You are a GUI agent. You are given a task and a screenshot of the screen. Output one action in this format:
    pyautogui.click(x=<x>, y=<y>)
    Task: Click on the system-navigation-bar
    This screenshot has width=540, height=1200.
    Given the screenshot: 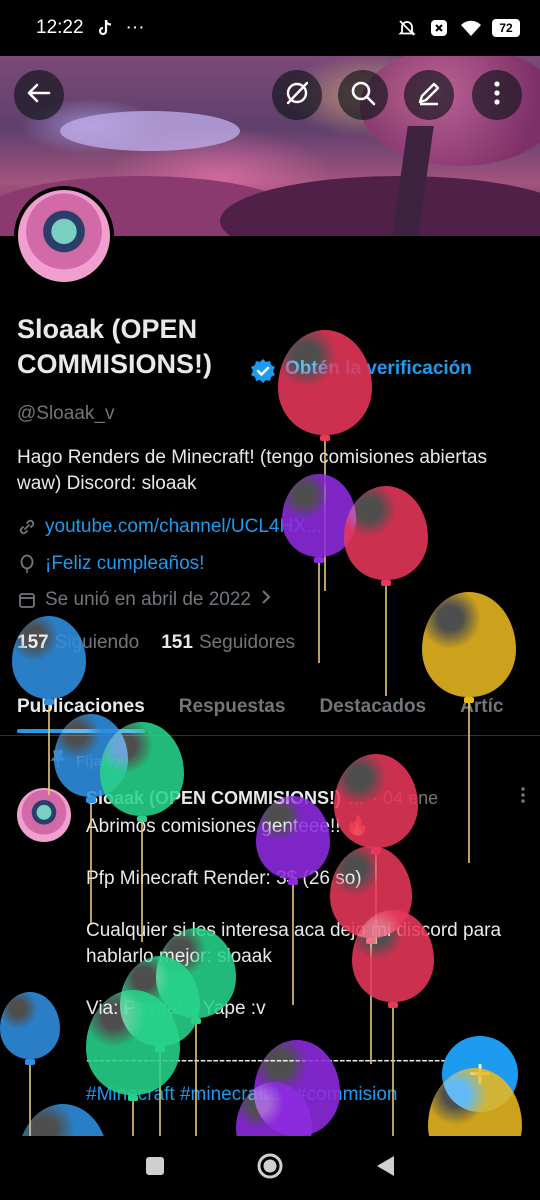 What is the action you would take?
    pyautogui.click(x=270, y=1168)
    